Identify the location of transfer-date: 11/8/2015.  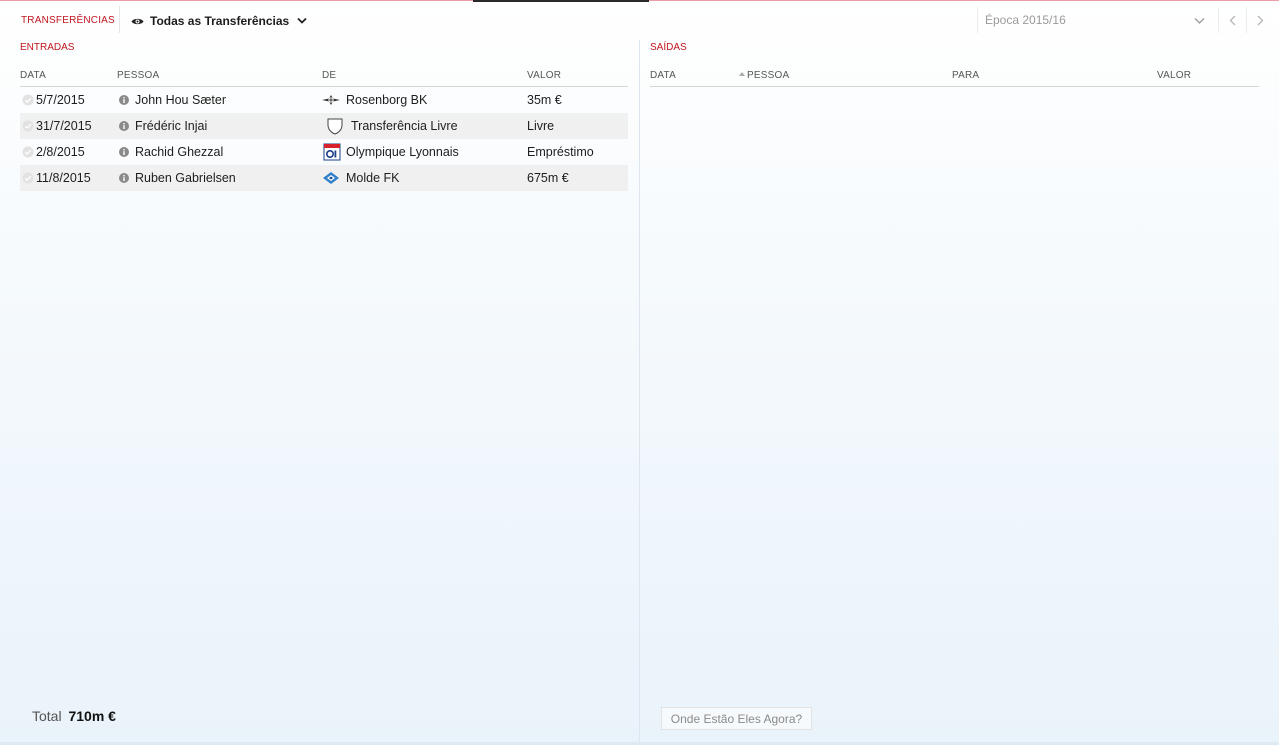
(63, 178).